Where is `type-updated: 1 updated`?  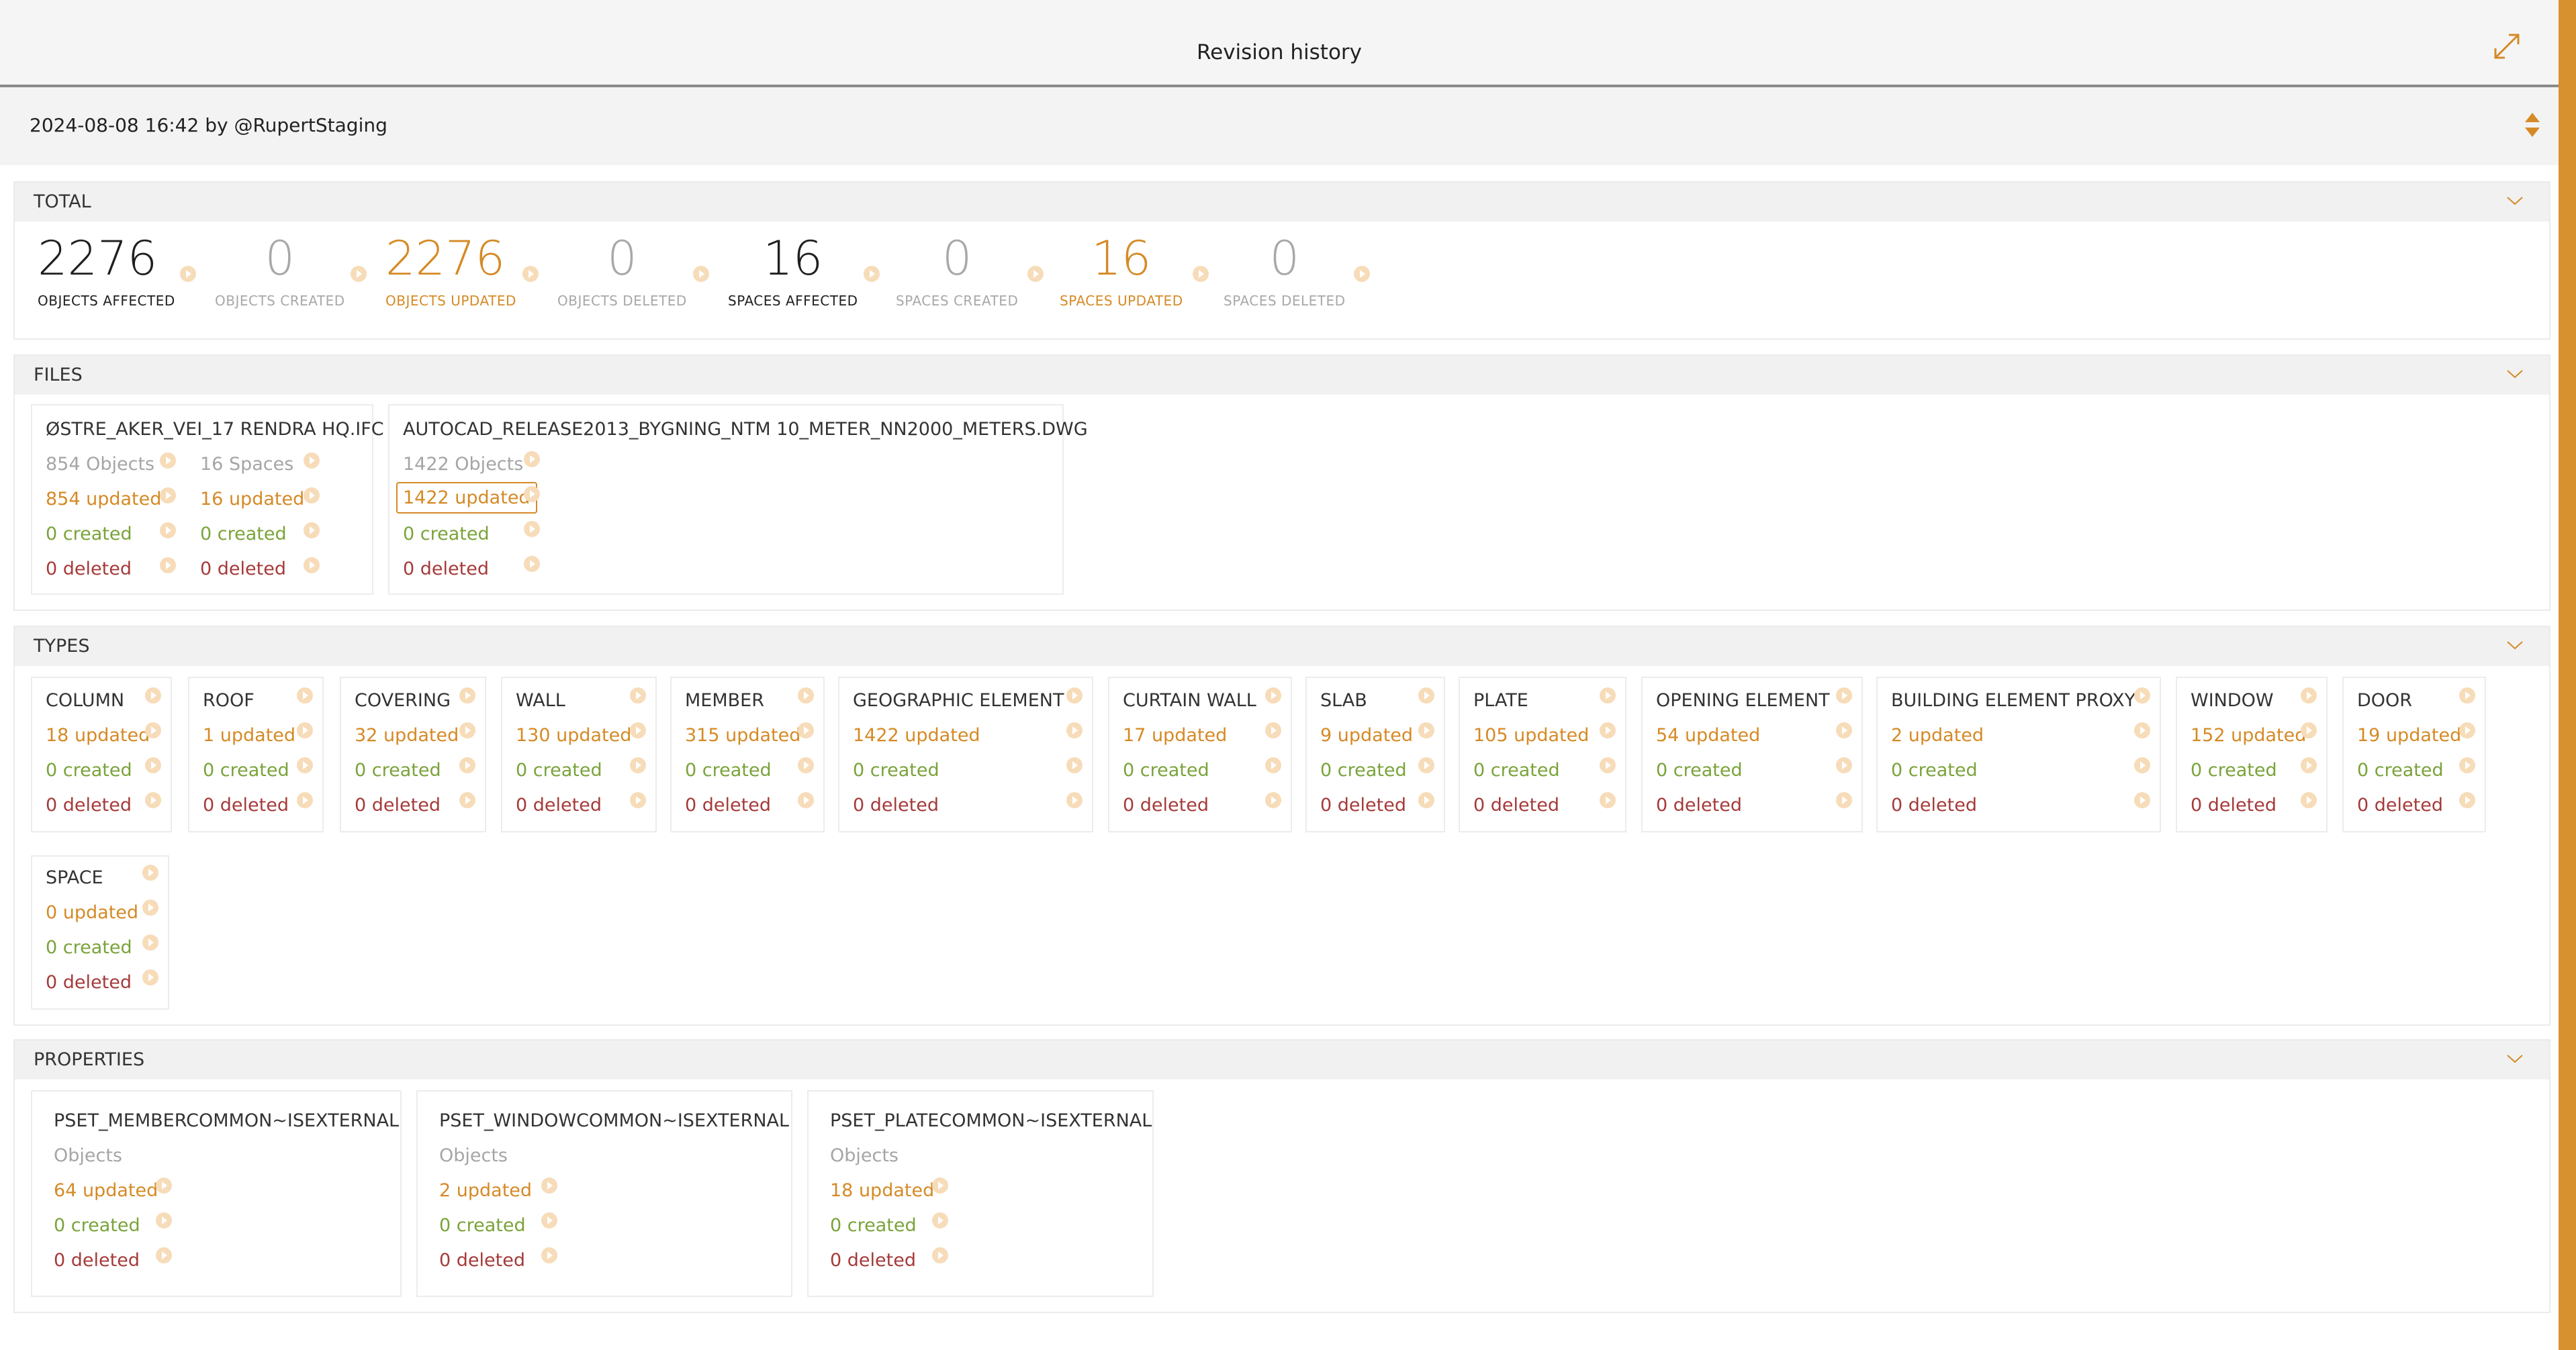
type-updated: 1 updated is located at coordinates (249, 735).